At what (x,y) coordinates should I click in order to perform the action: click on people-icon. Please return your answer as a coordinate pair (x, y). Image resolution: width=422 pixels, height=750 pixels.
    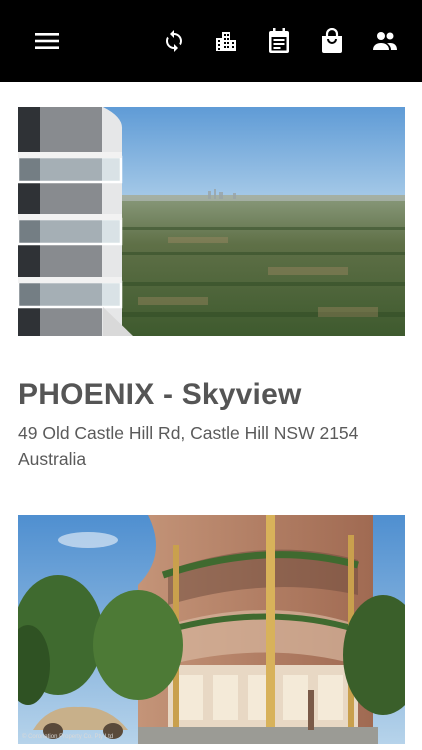
    Looking at the image, I should click on (385, 41).